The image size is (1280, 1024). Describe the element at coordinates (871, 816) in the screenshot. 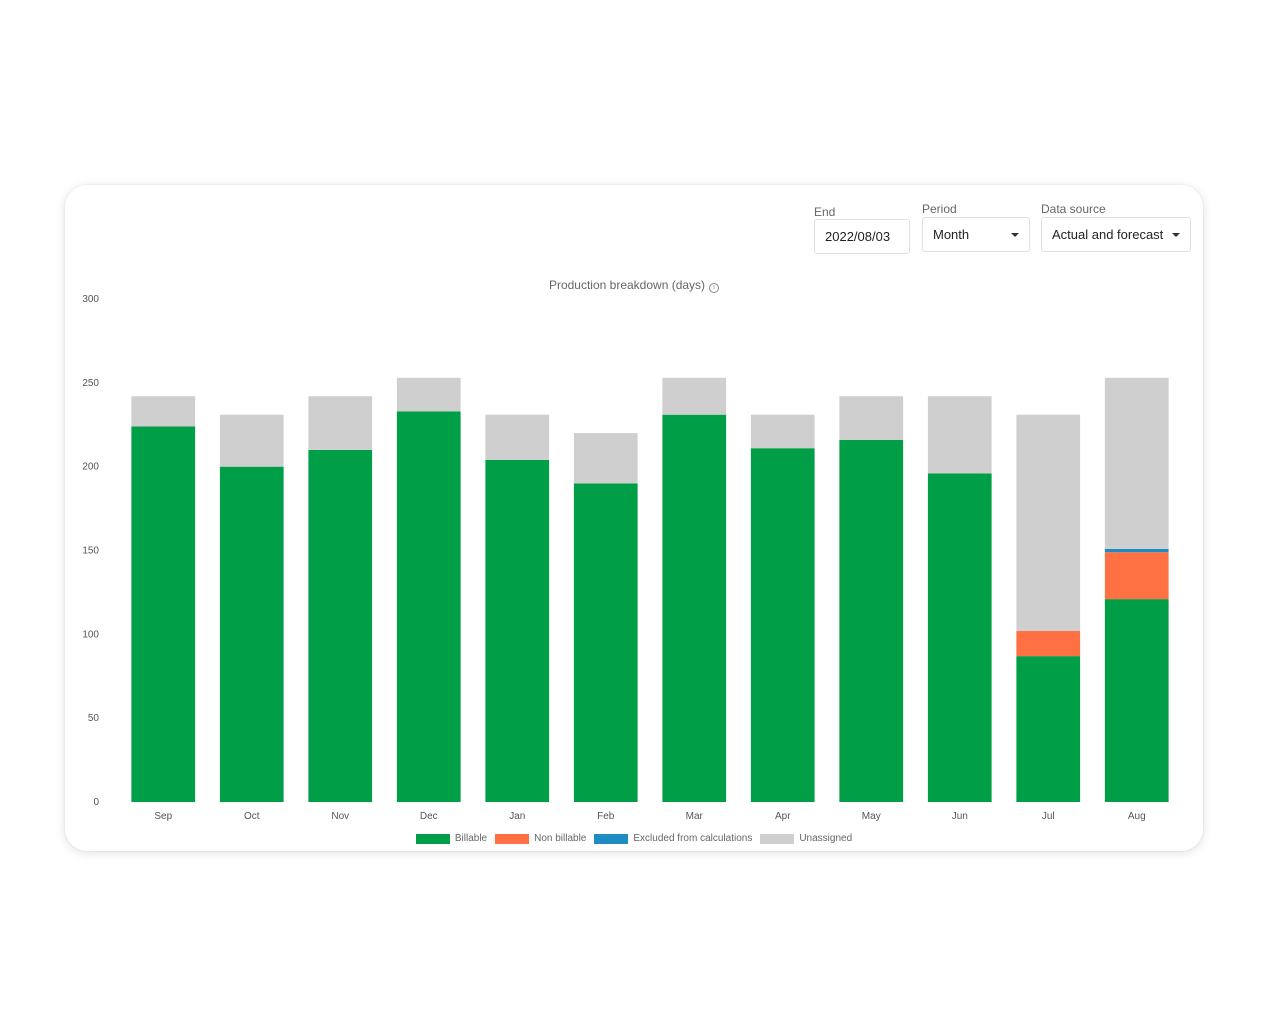

I see `x-tick-label: May` at that location.